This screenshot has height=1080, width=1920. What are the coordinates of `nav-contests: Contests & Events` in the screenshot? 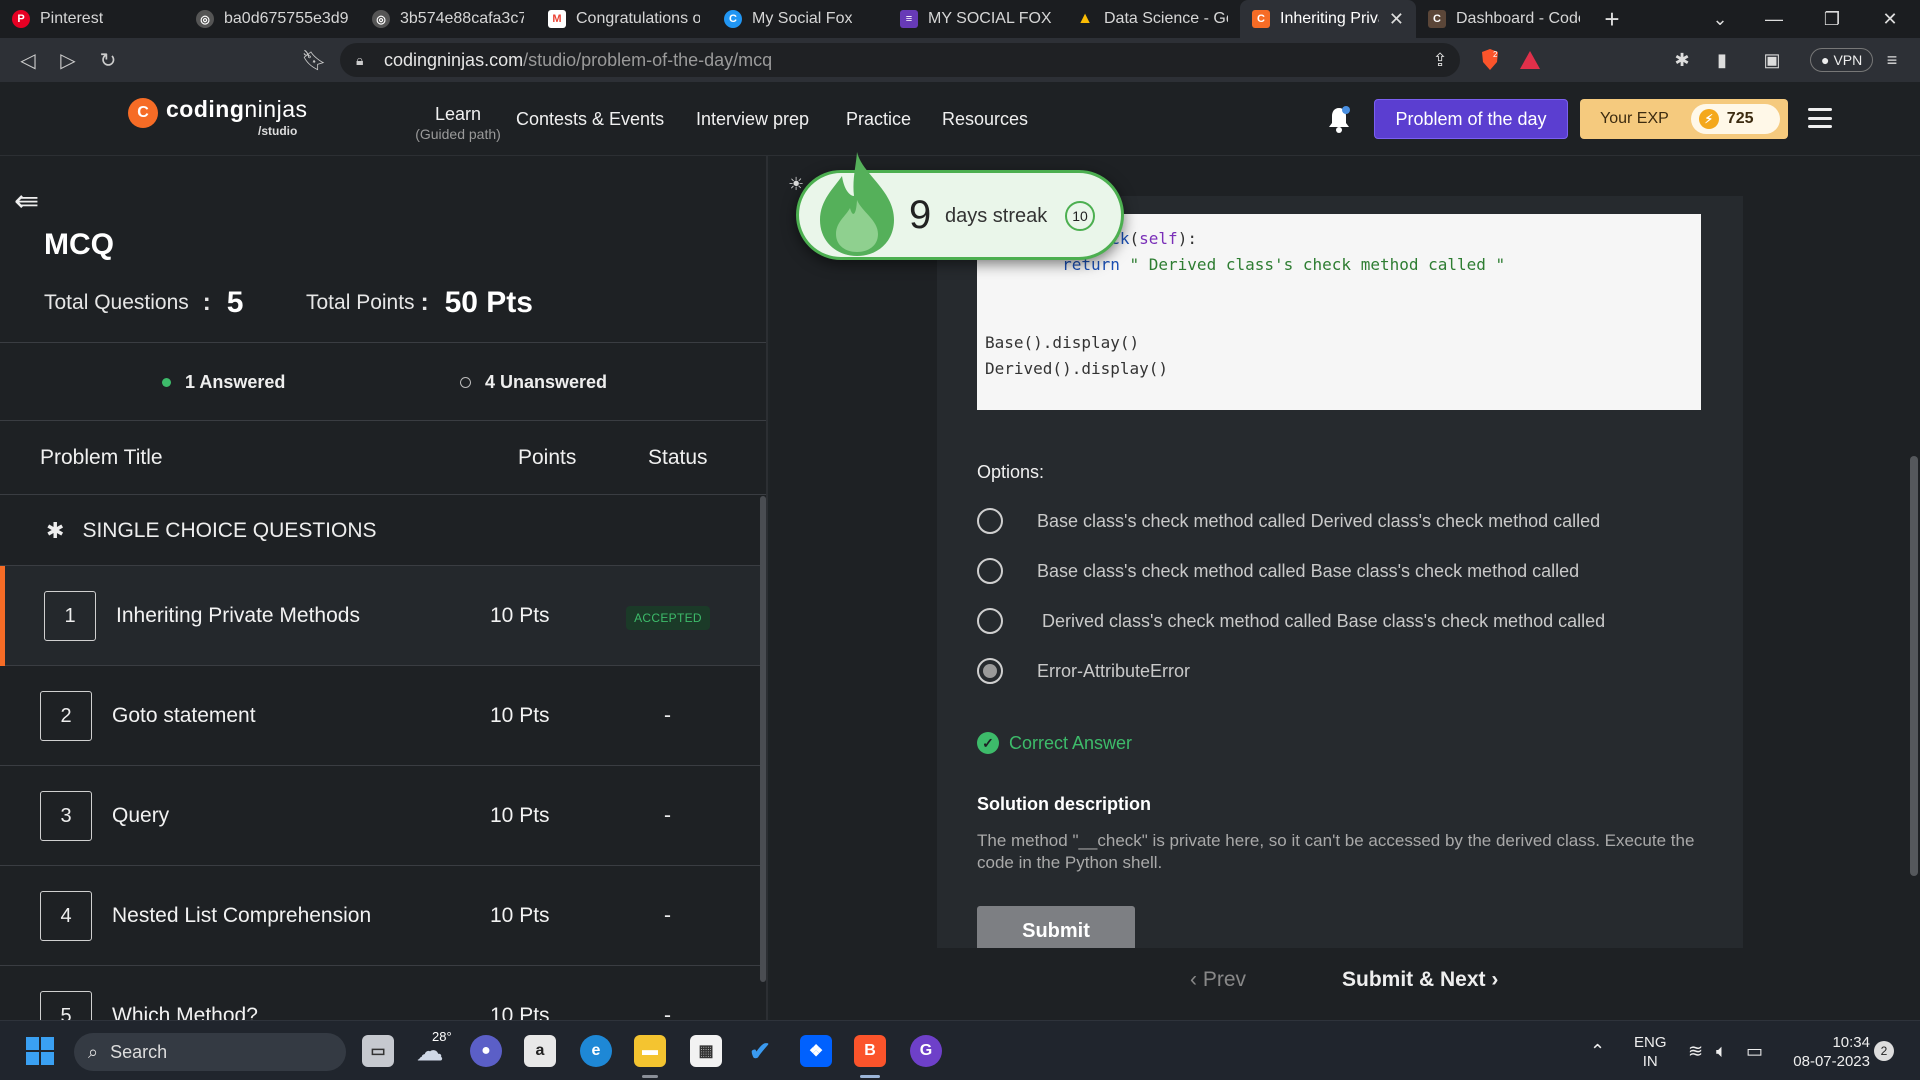 It's located at (590, 119).